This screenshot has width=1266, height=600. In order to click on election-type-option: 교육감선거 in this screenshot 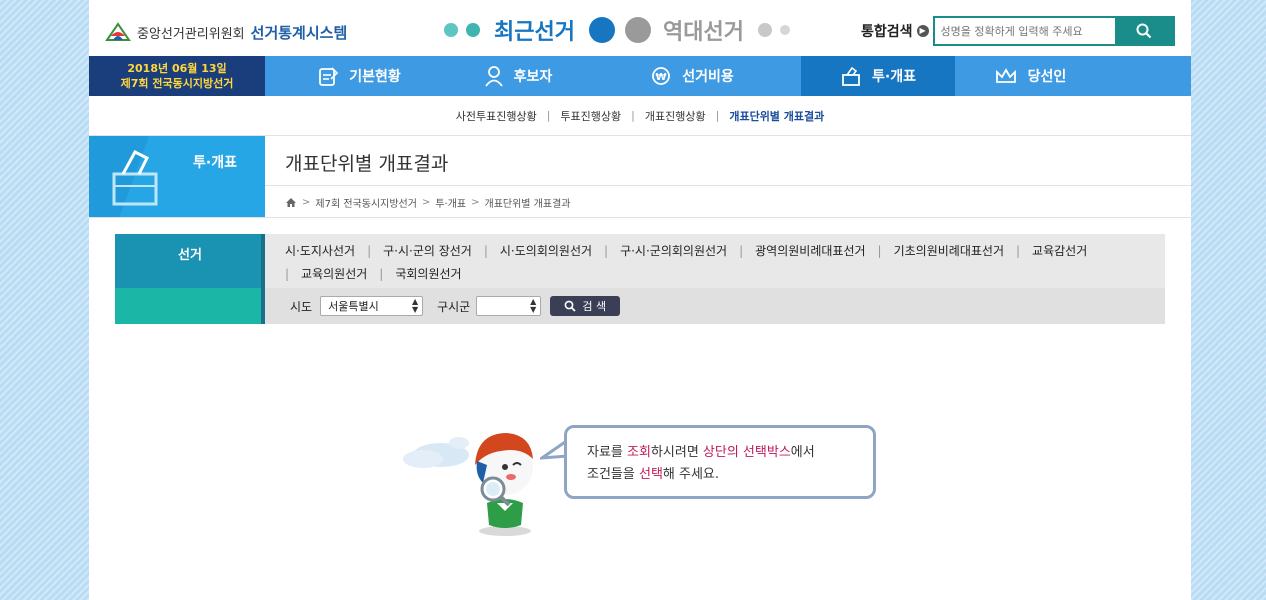, I will do `click(1059, 251)`.